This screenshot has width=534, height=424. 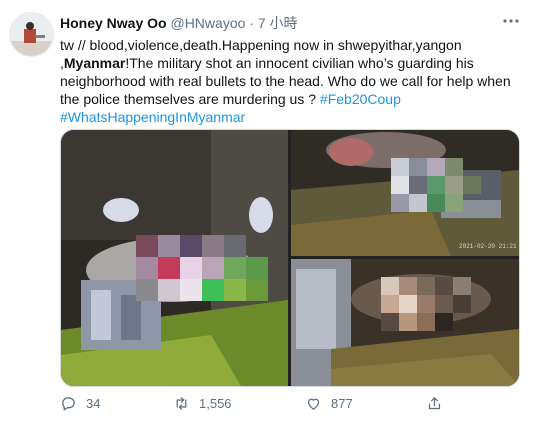 I want to click on avatar, so click(x=31, y=34).